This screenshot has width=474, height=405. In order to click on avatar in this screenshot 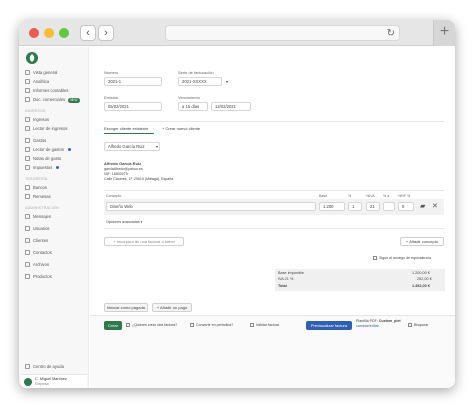, I will do `click(28, 382)`.